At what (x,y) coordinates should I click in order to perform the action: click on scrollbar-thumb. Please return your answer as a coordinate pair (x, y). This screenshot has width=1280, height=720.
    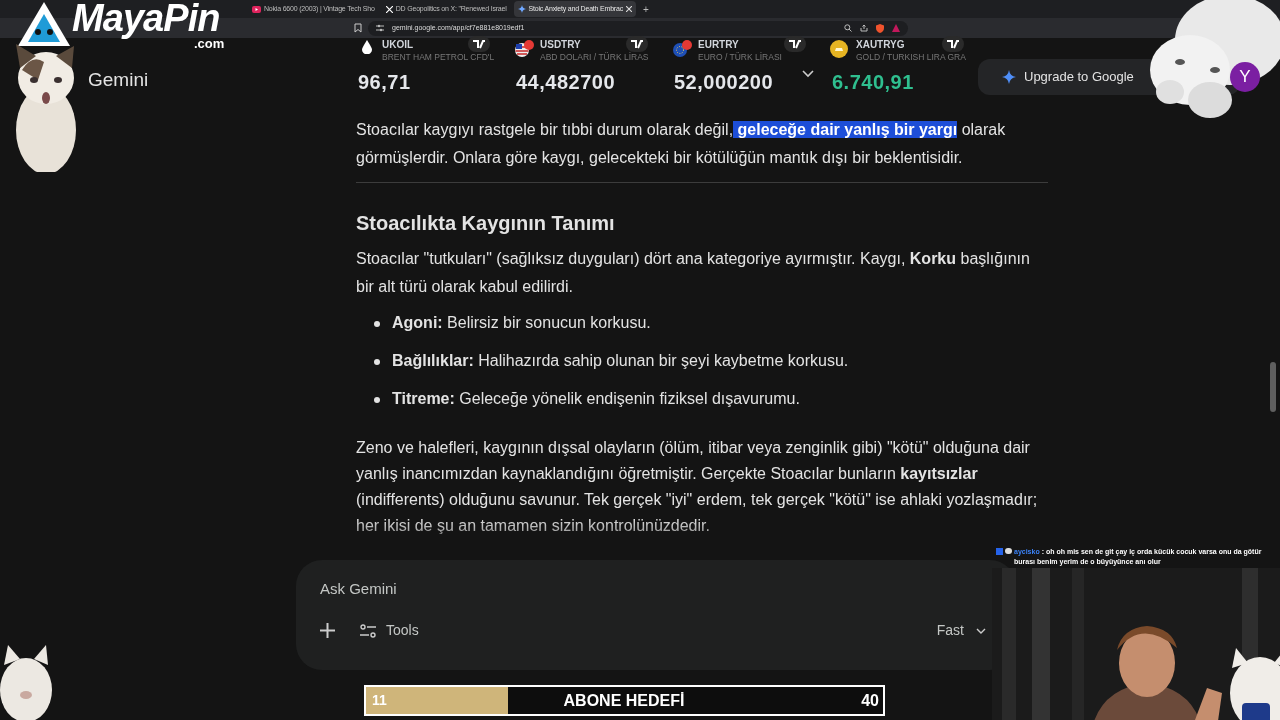
    Looking at the image, I should click on (1273, 387).